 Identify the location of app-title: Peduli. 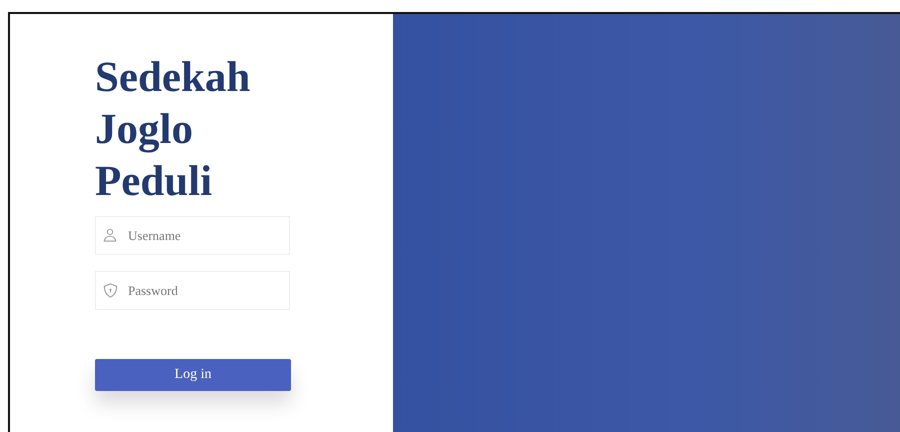
(153, 182).